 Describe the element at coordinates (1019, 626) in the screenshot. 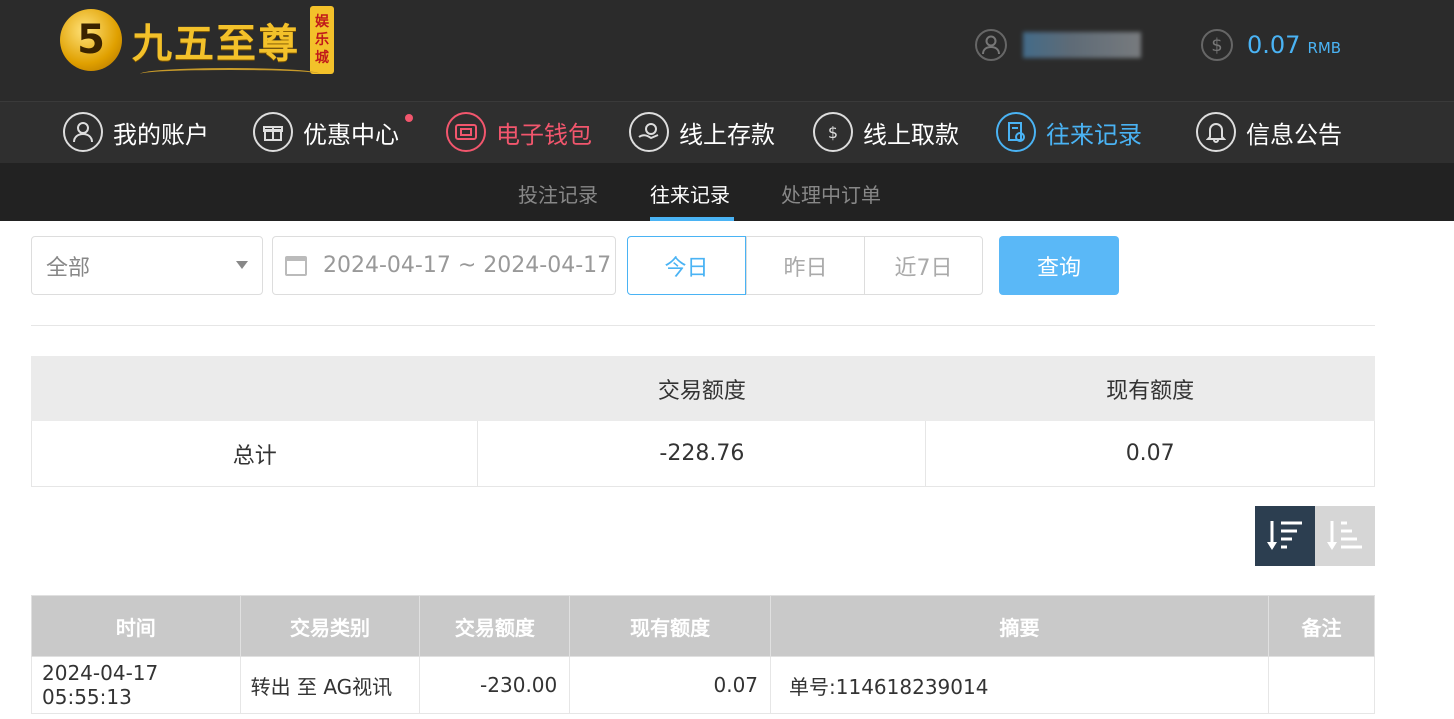

I see `col-header-summary: 摘要` at that location.